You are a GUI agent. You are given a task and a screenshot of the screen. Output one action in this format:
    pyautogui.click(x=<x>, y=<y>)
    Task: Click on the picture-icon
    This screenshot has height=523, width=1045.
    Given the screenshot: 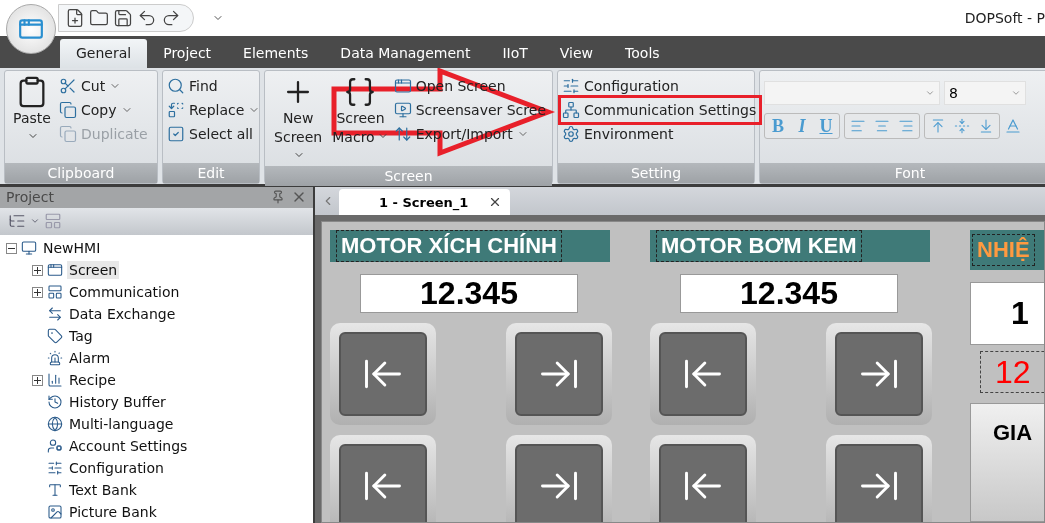 What is the action you would take?
    pyautogui.click(x=55, y=512)
    